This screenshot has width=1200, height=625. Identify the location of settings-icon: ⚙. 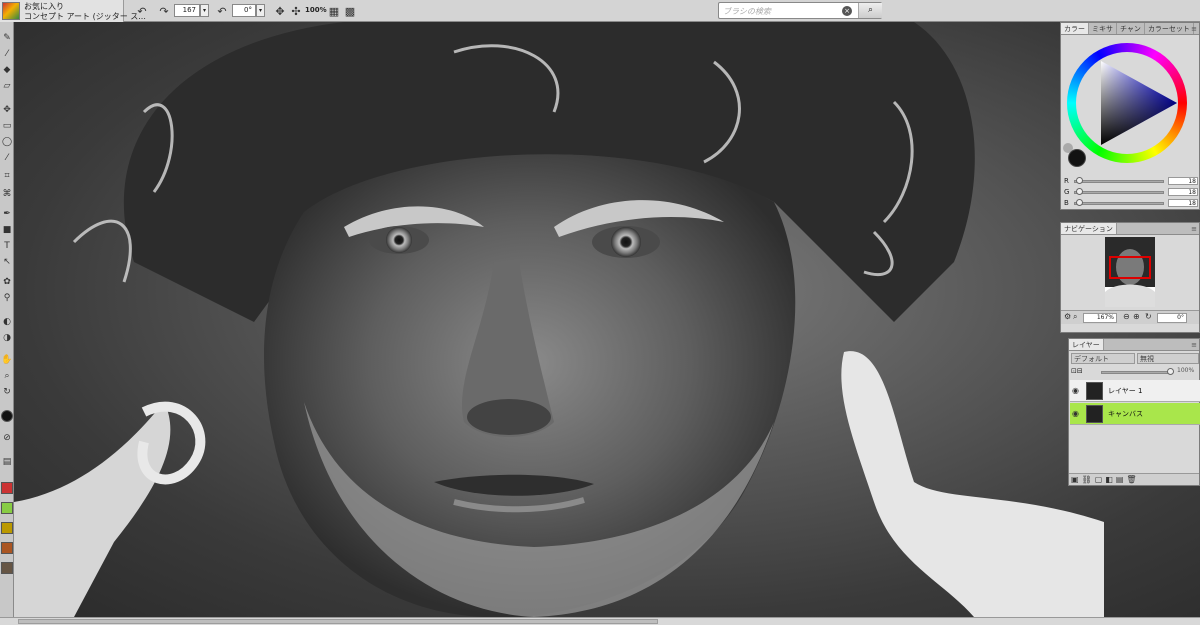
(1067, 316).